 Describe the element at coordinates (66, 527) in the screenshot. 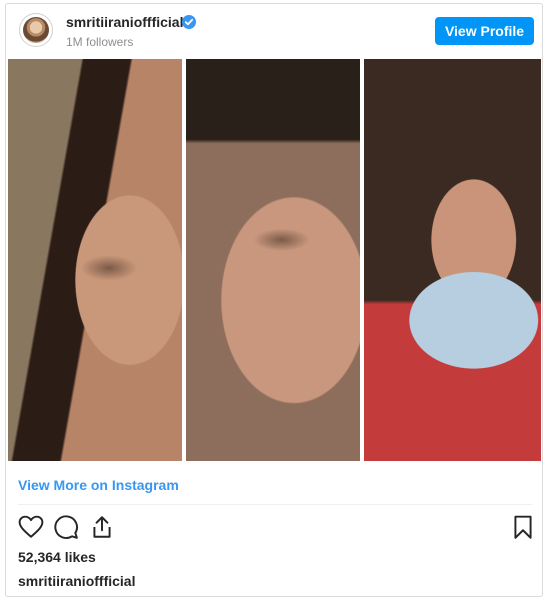

I see `comment-icon` at that location.